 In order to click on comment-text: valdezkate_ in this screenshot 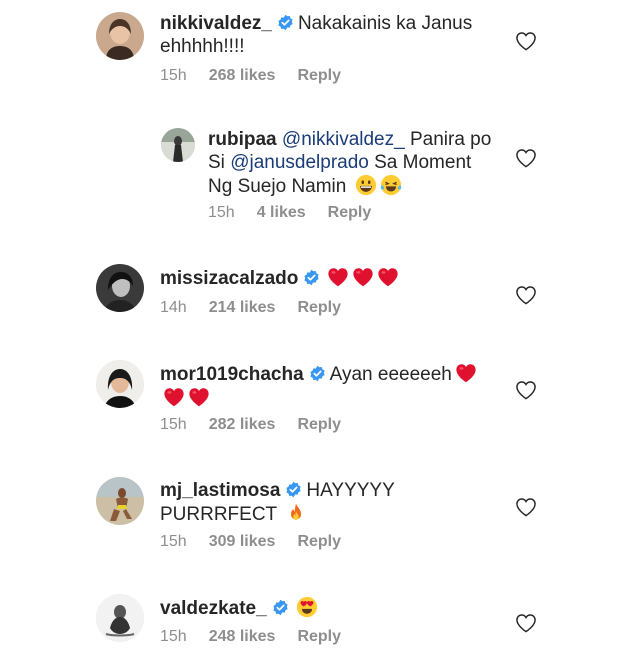, I will do `click(330, 608)`.